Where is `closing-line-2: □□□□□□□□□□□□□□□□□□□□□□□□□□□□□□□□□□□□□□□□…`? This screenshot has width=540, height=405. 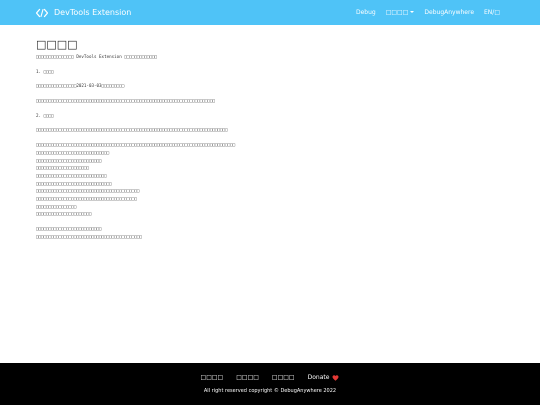 closing-line-2: □□□□□□□□□□□□□□□□□□□□□□□□□□□□□□□□□□□□□□□□… is located at coordinates (89, 236).